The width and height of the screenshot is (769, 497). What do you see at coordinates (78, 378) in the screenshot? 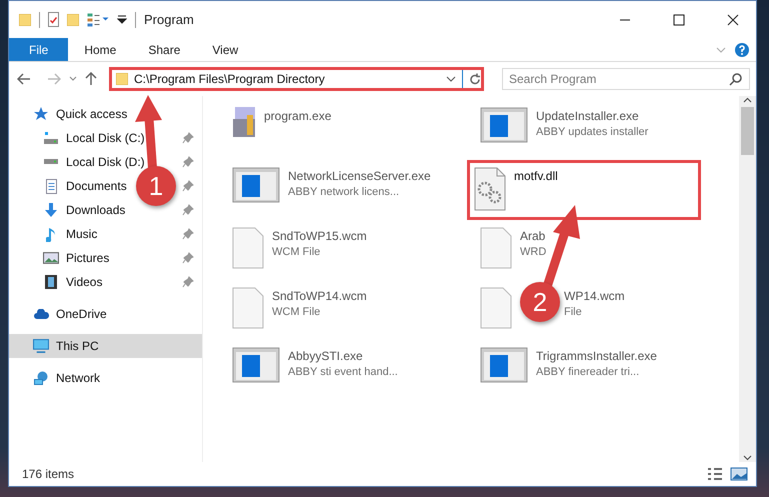
I see `nav-item: Network` at bounding box center [78, 378].